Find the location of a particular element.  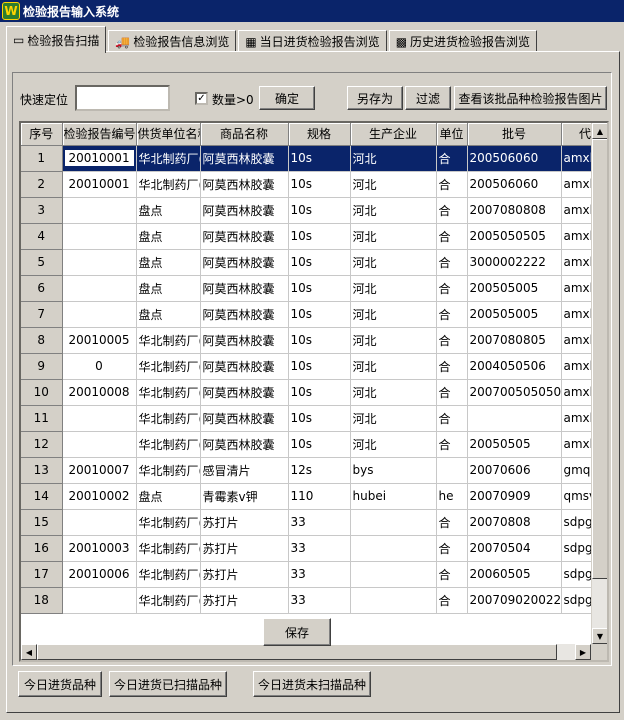

table-row: 12 华北制药厂(阿莫西林胶囊 10s 河北合 20050505 amxl0 is located at coordinates (314, 444).